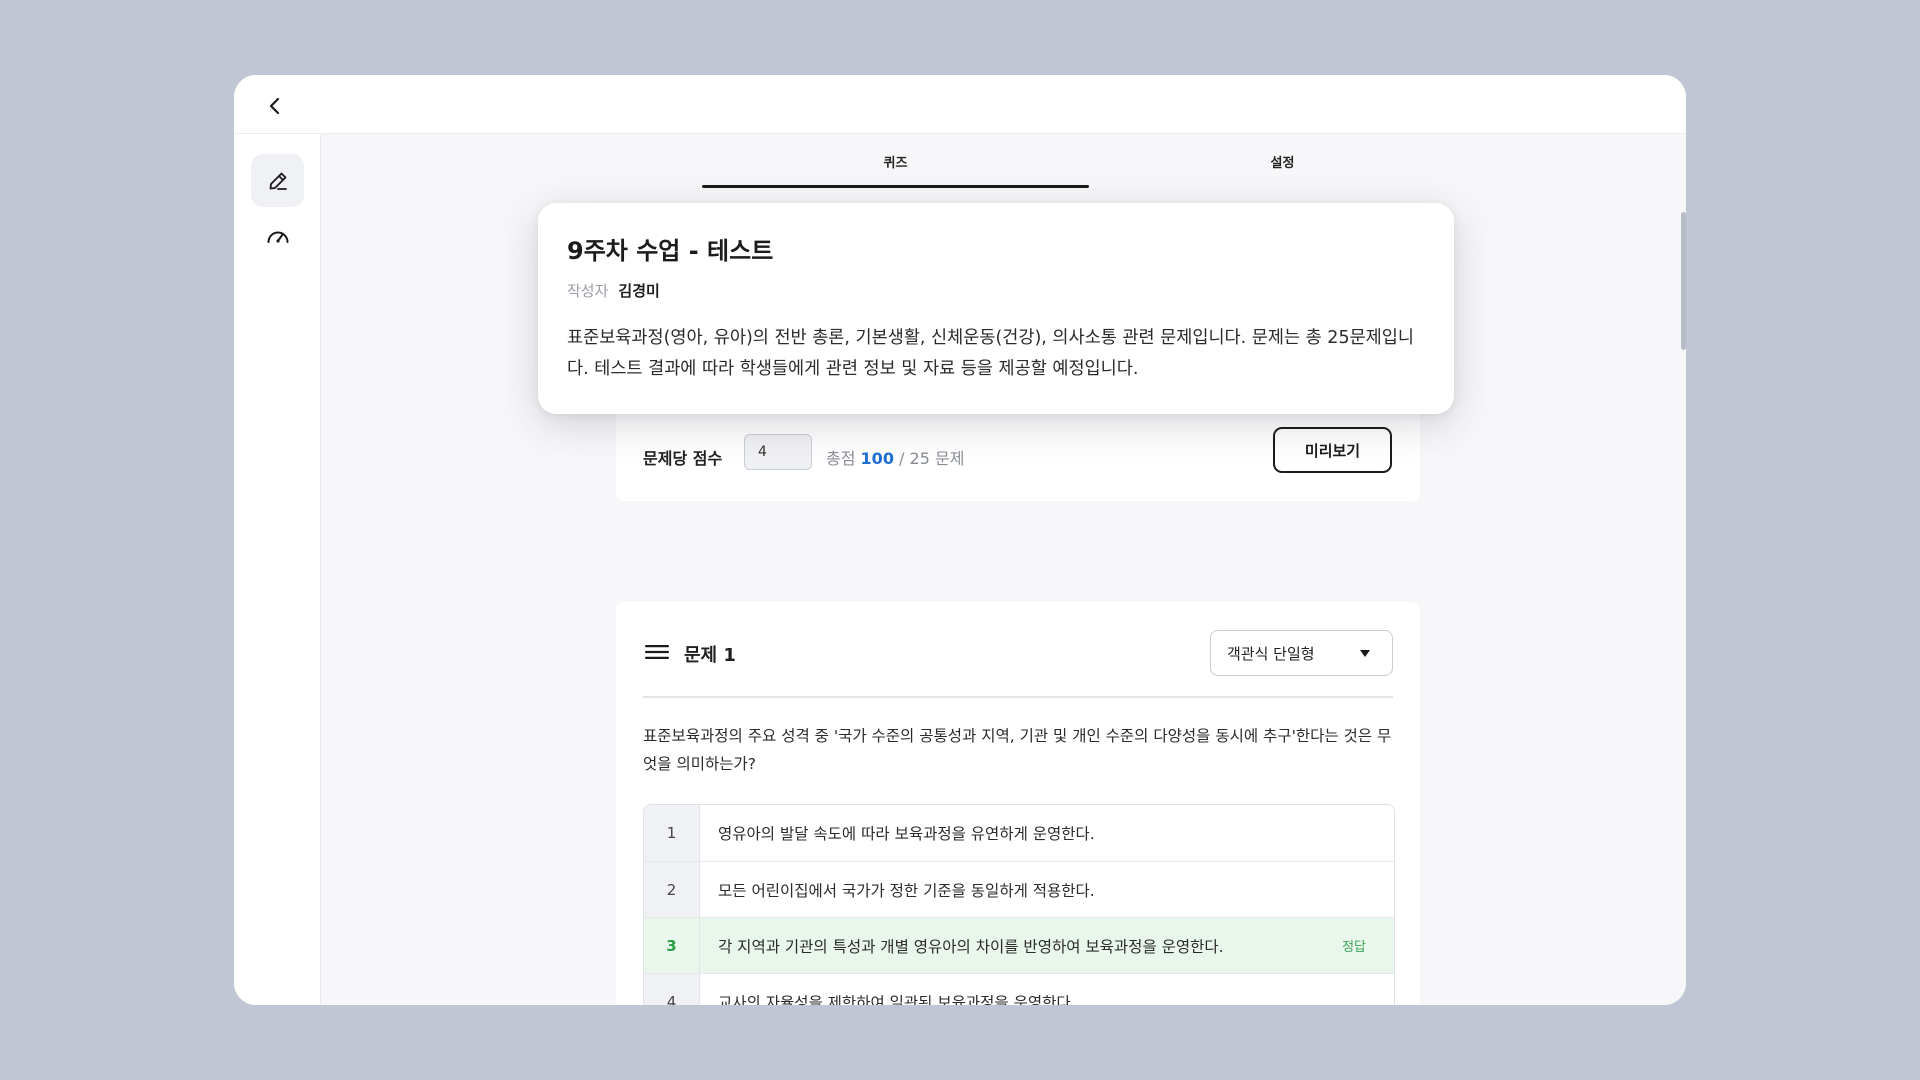  I want to click on author-name: 김경미, so click(639, 291).